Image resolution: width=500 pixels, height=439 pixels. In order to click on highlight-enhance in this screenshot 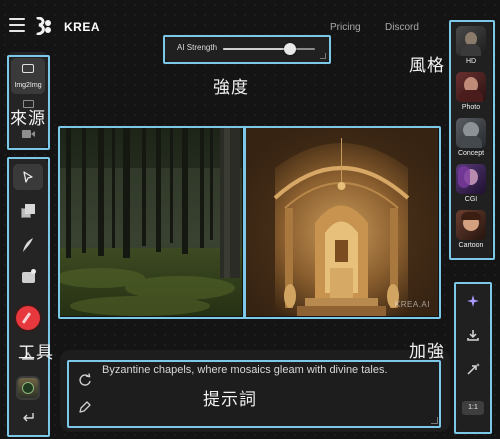, I will do `click(473, 358)`.